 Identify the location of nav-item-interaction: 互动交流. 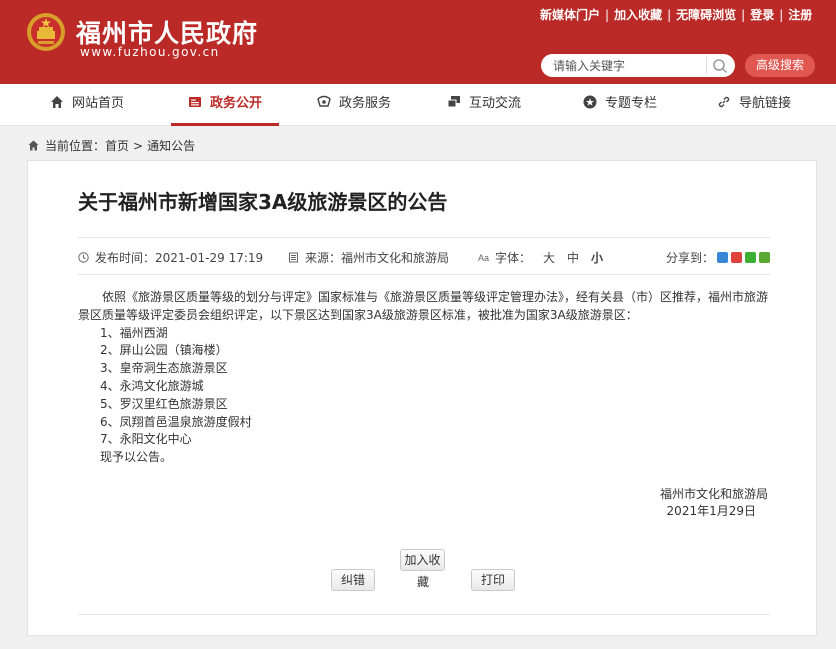
(484, 105).